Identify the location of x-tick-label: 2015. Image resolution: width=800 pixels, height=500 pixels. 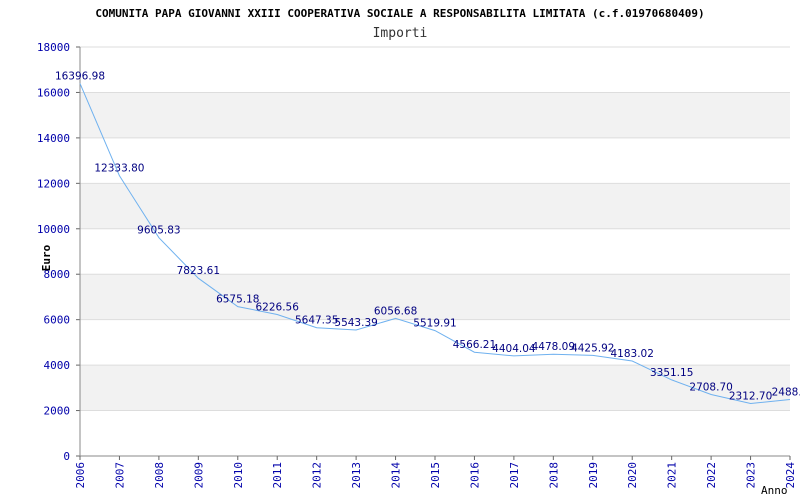
(435, 475).